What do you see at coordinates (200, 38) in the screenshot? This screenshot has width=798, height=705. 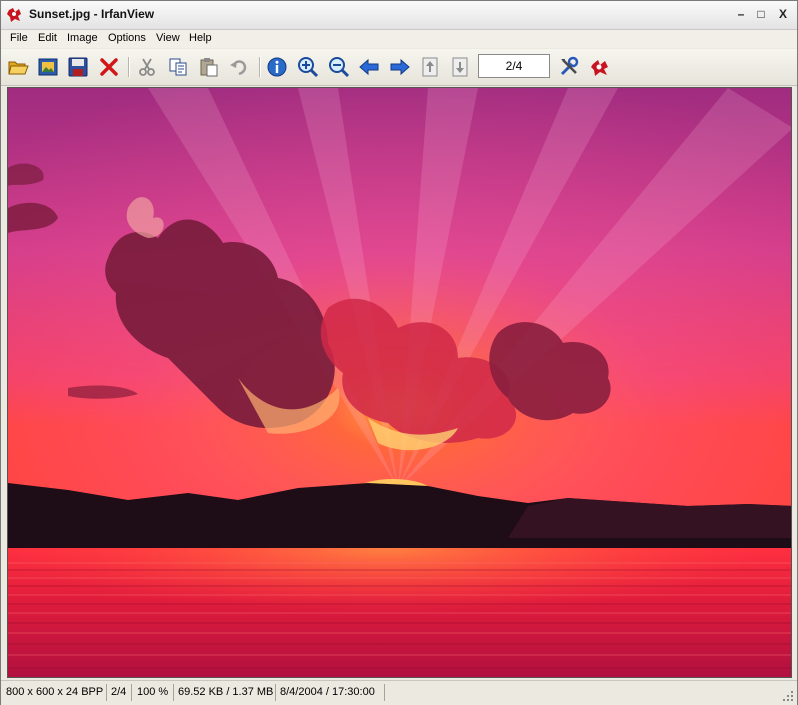 I see `menu-help: Help` at bounding box center [200, 38].